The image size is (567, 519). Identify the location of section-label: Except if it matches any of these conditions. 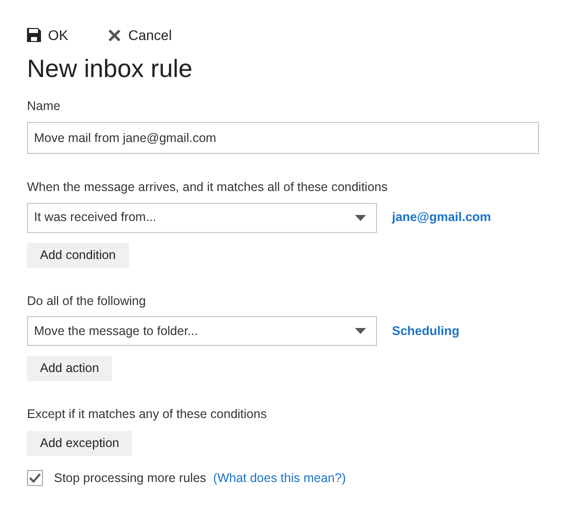
(147, 415).